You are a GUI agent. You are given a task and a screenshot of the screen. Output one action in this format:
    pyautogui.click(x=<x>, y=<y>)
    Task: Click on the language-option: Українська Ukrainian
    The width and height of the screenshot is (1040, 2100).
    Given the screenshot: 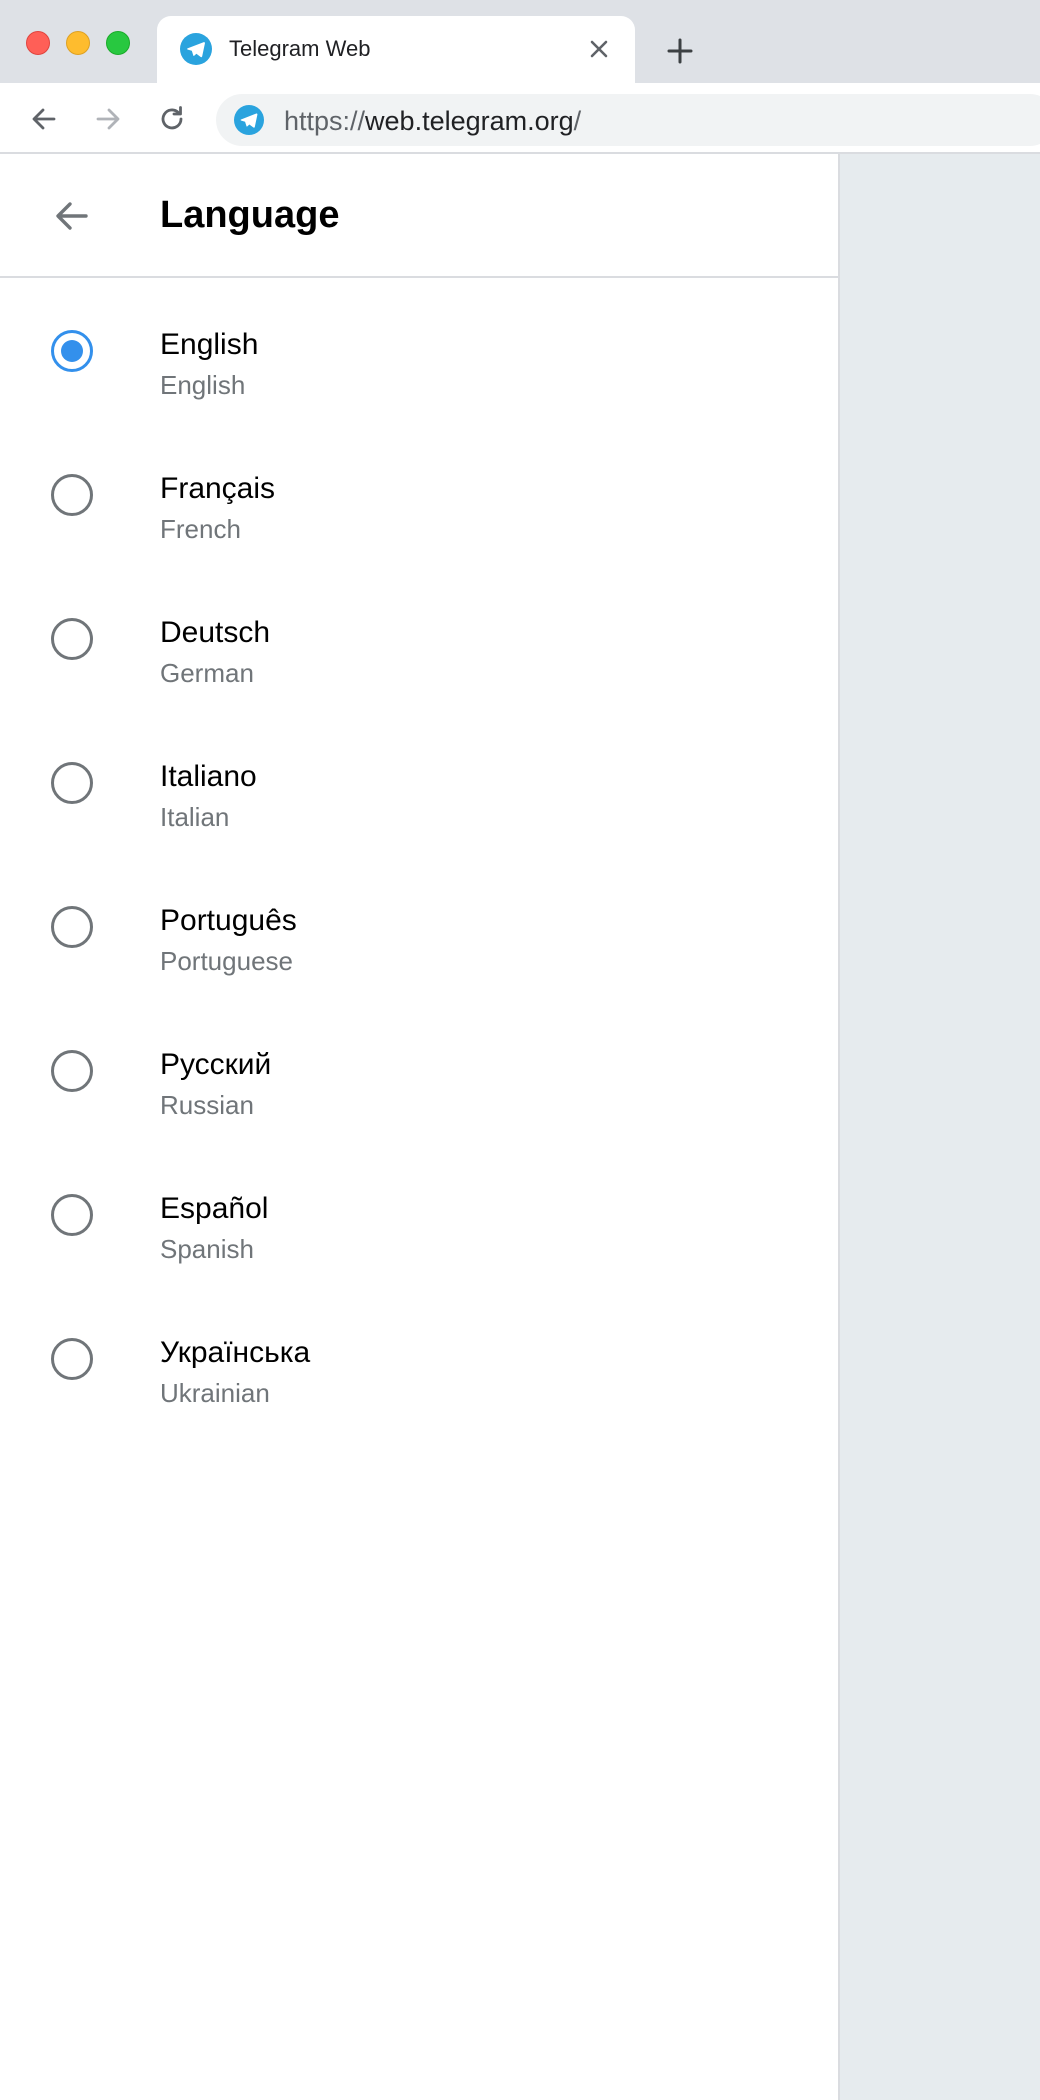 What is the action you would take?
    pyautogui.click(x=419, y=1367)
    